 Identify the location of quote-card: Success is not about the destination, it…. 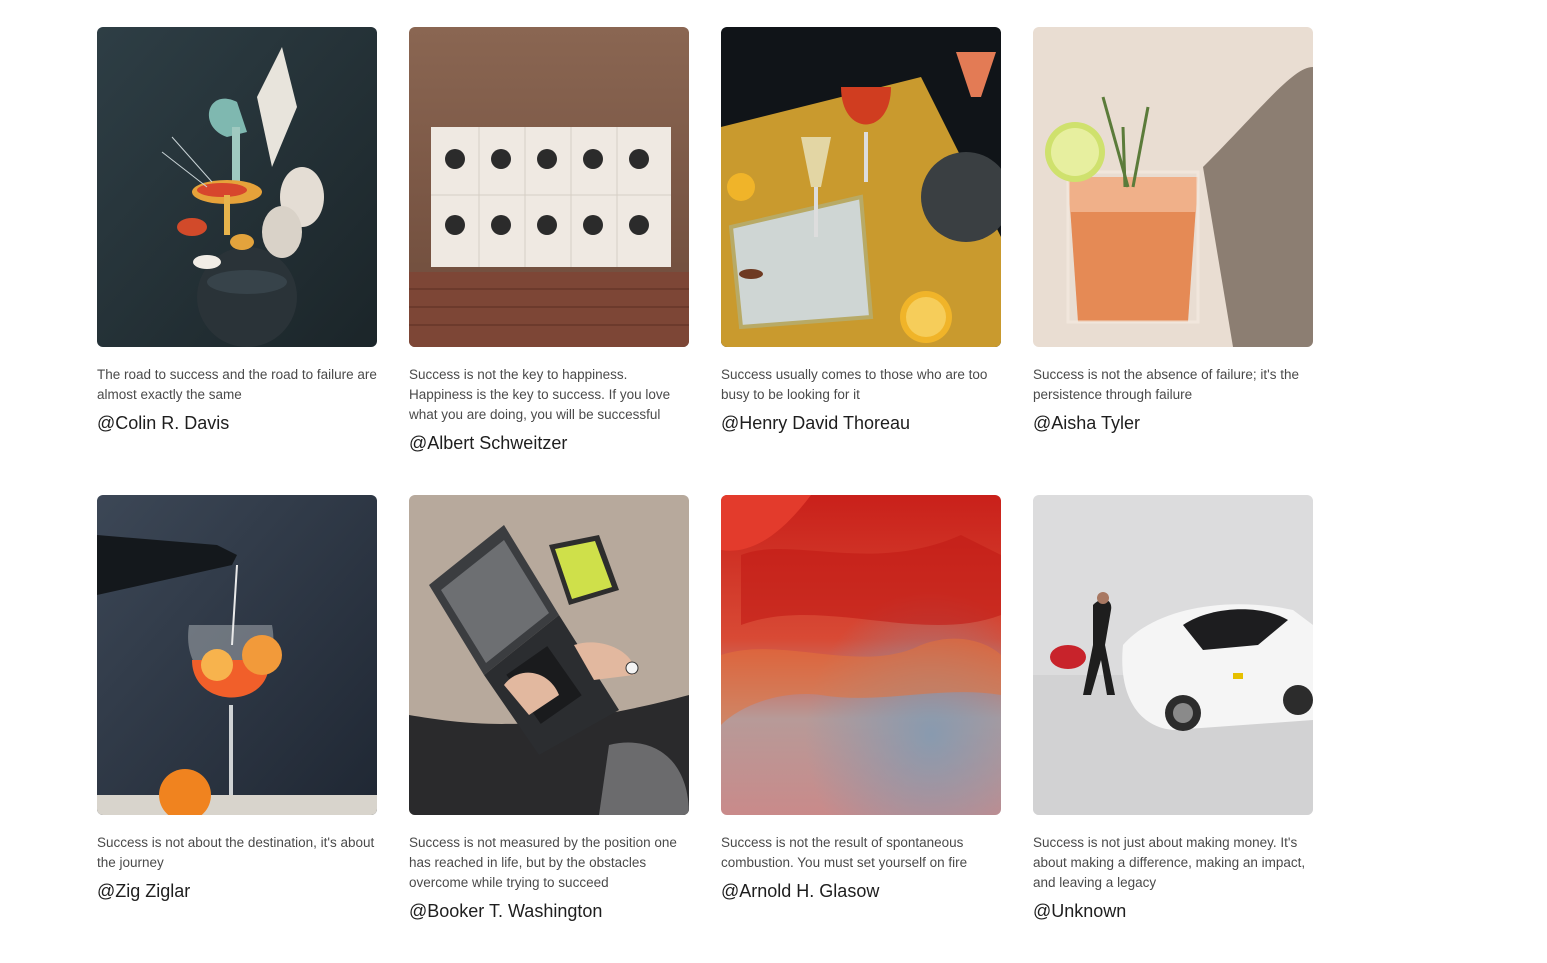
(237, 729).